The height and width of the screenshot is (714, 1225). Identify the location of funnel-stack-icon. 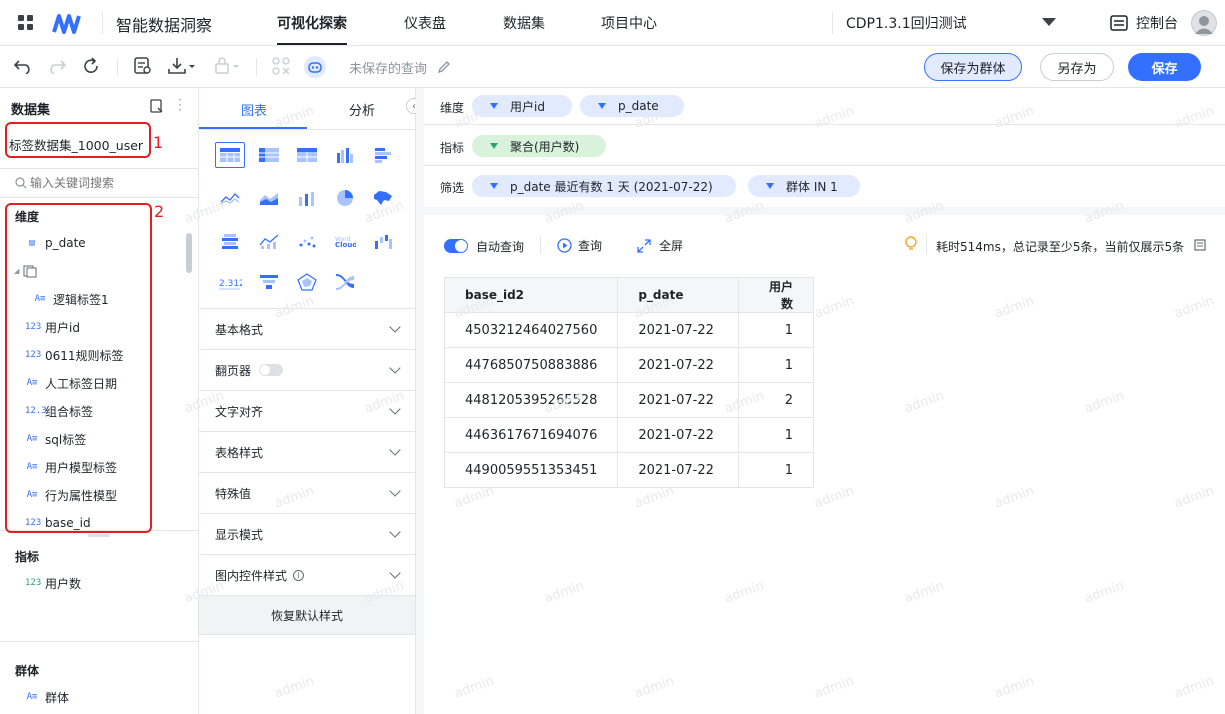
(230, 241).